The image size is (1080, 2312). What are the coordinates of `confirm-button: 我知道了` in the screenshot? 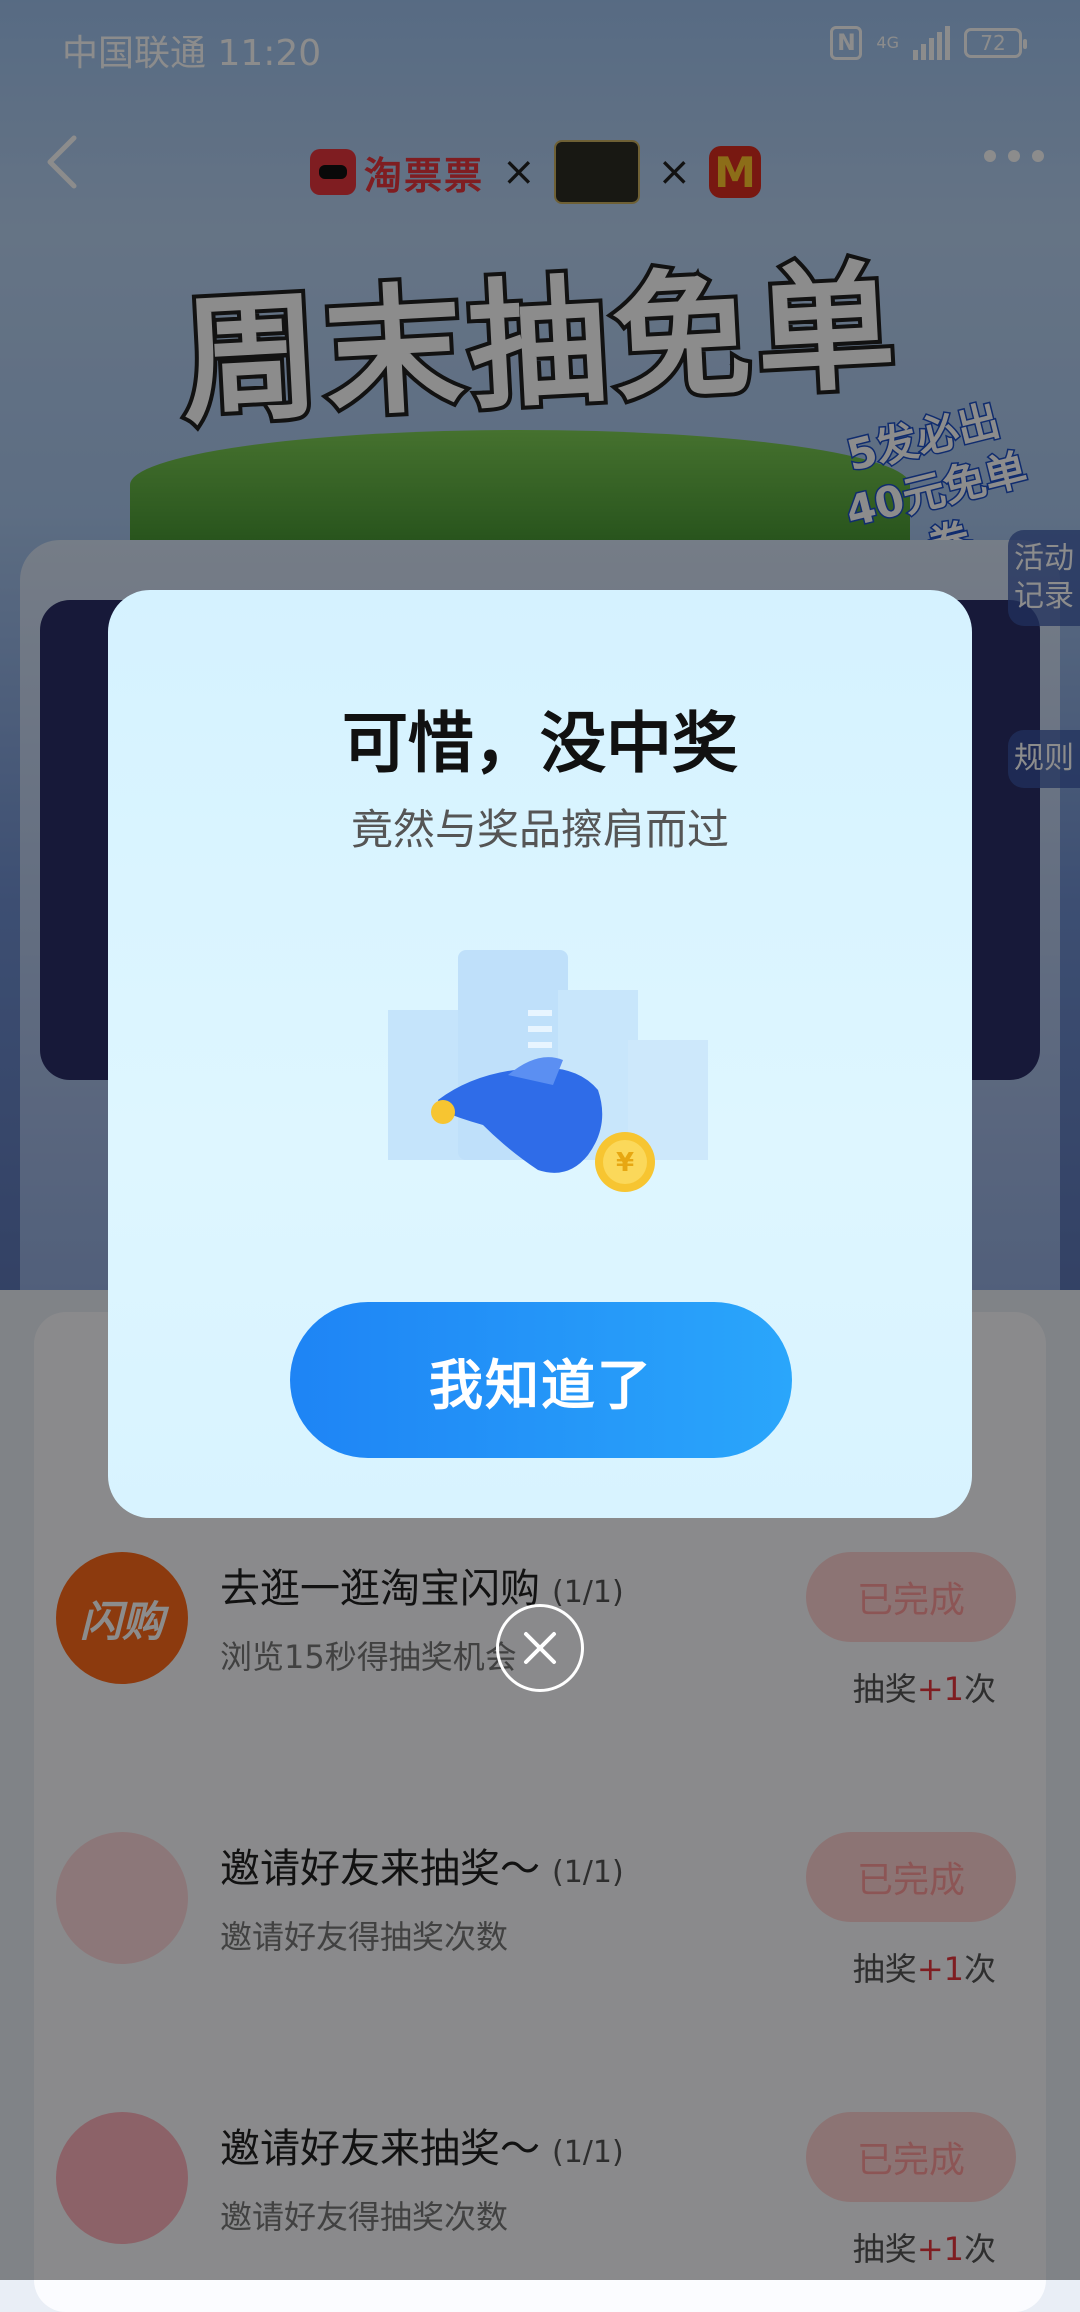 It's located at (541, 1380).